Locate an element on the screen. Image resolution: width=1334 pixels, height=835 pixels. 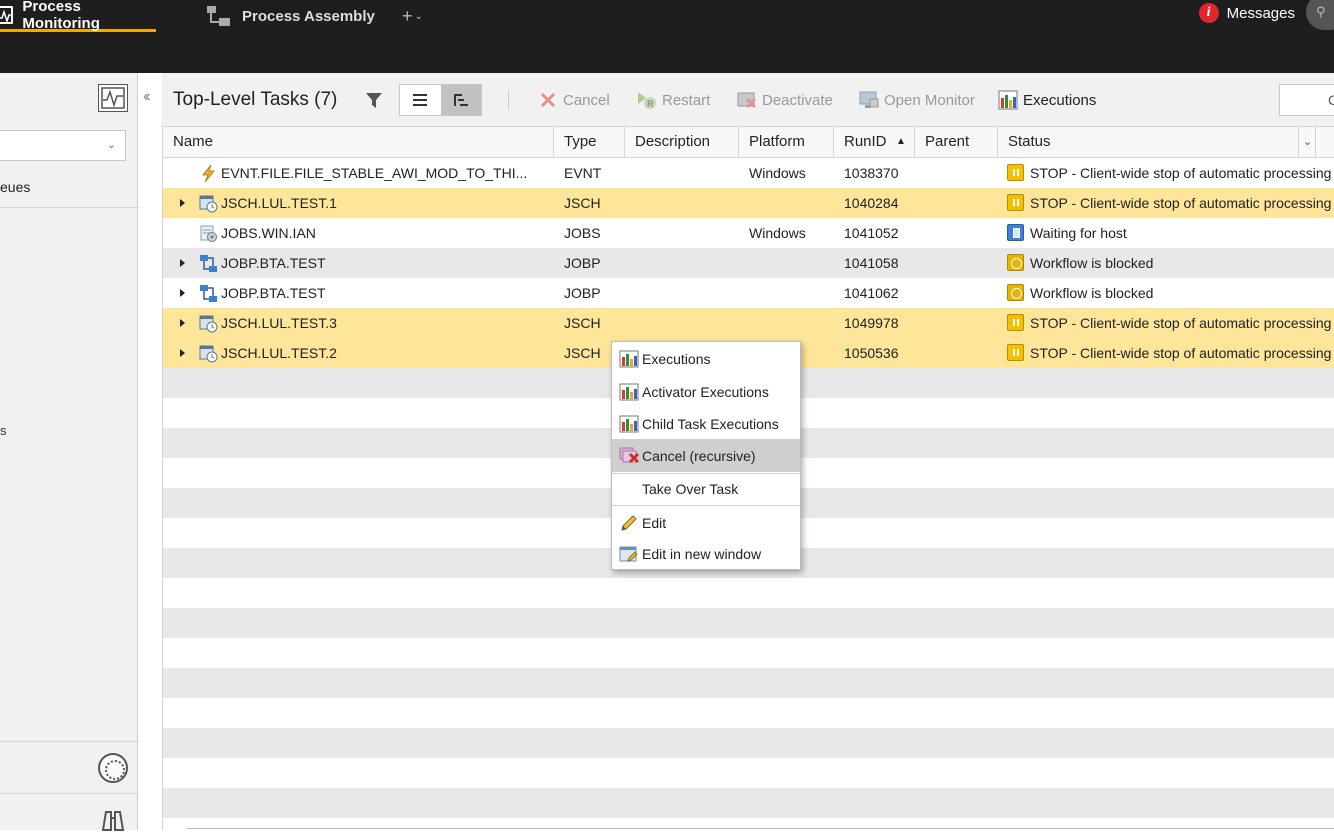
cell-runid: 1041058 is located at coordinates (871, 263).